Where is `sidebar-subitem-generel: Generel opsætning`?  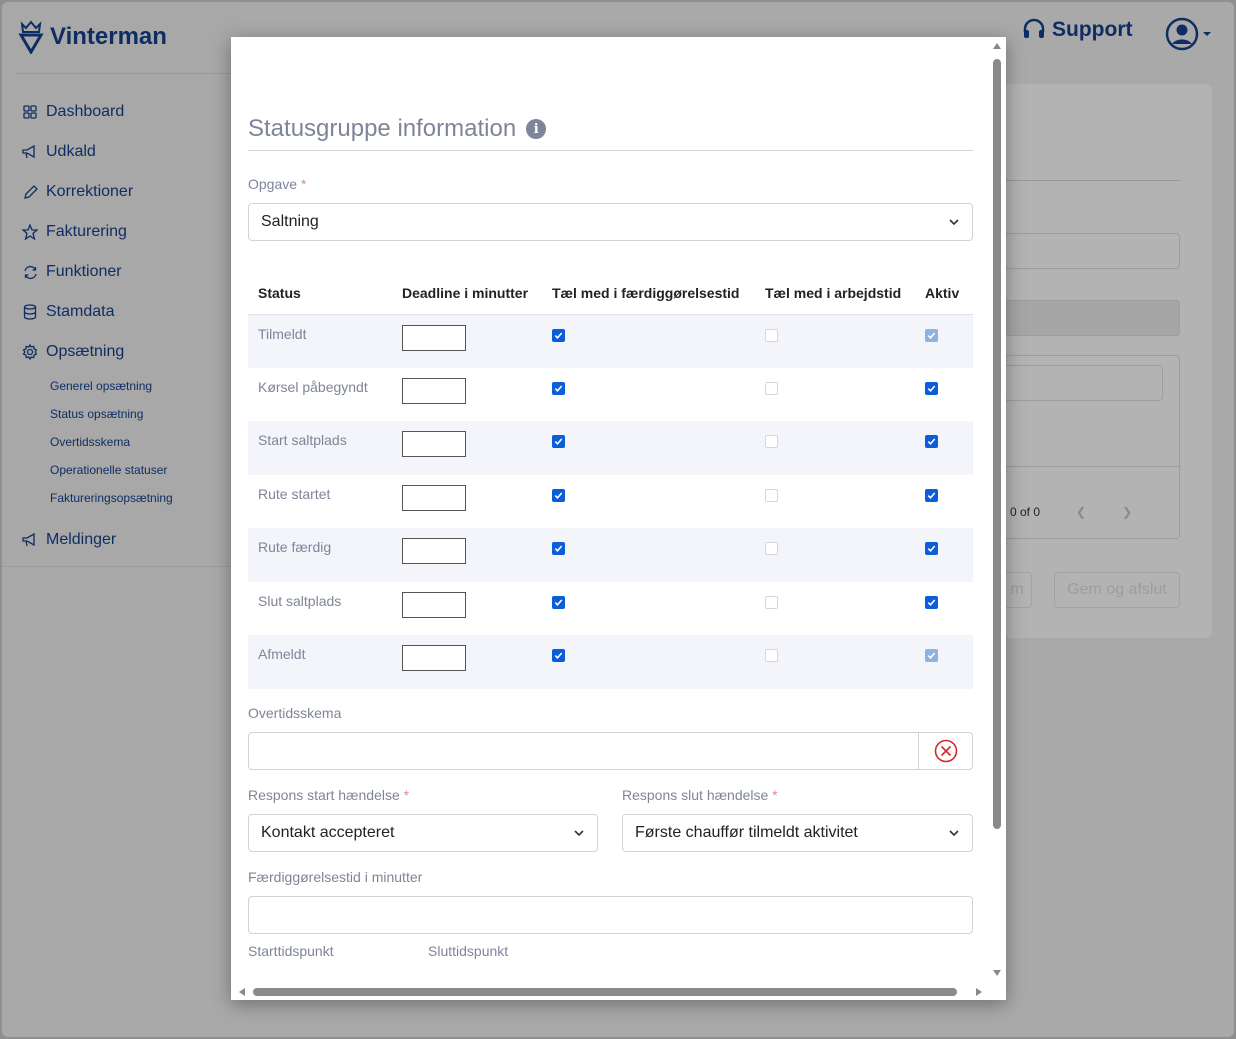 sidebar-subitem-generel: Generel opsætning is located at coordinates (122, 386).